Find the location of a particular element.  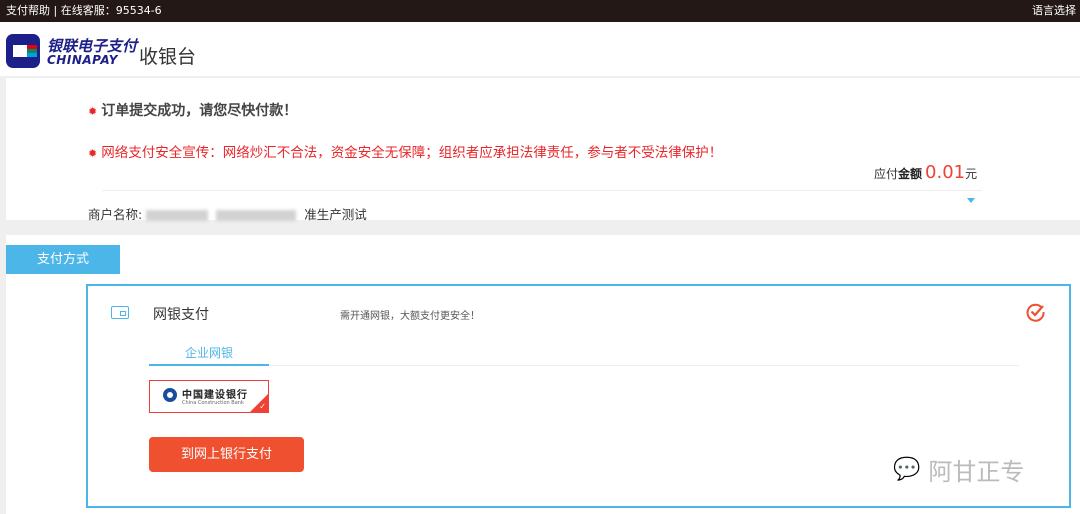

merchant-name: 商户名称: 准生产测试 is located at coordinates (227, 213).